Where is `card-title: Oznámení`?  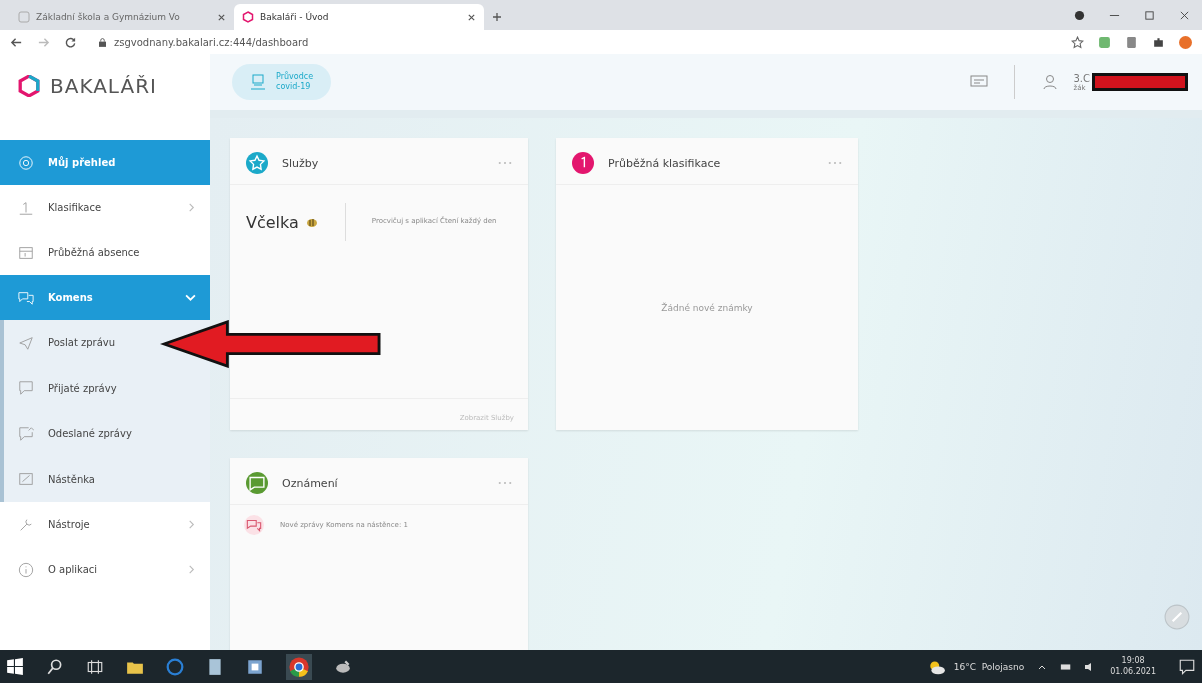
card-title: Oznámení is located at coordinates (310, 483).